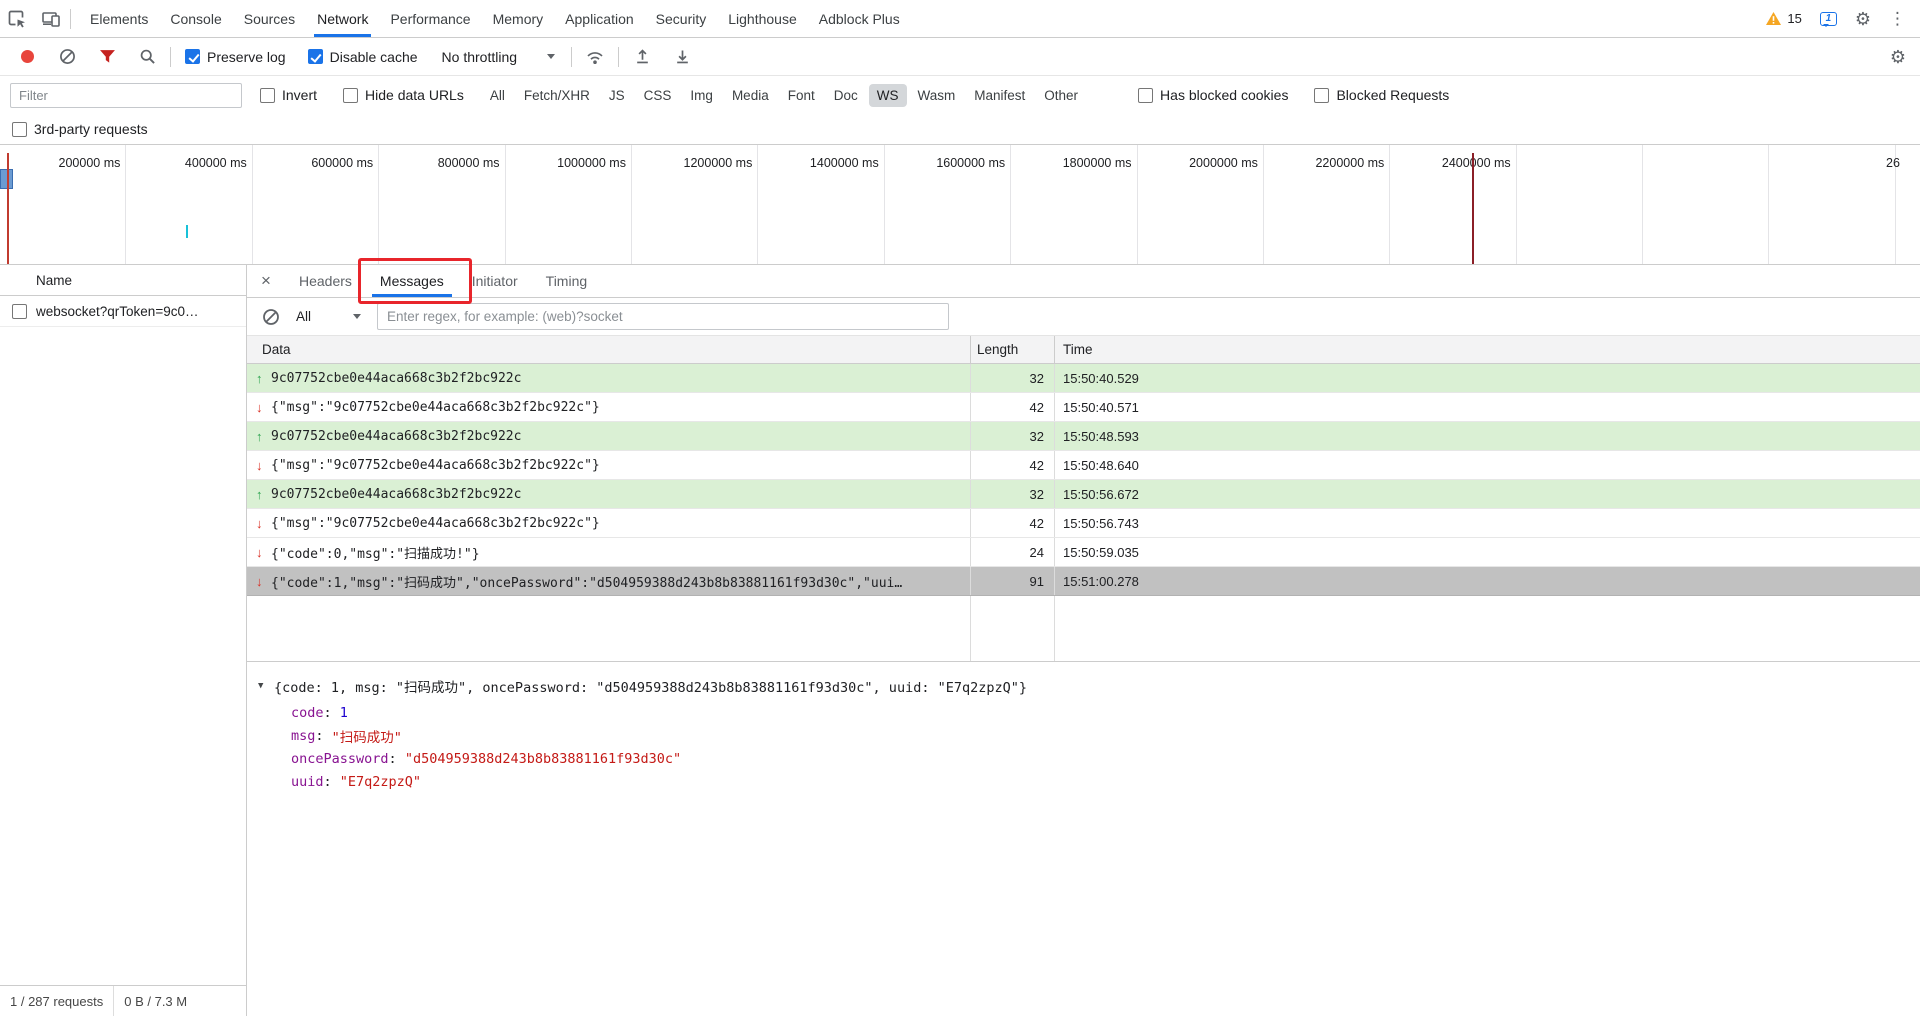 This screenshot has width=1920, height=1016. What do you see at coordinates (442, 204) in the screenshot?
I see `timeline-column: 800000 ms` at bounding box center [442, 204].